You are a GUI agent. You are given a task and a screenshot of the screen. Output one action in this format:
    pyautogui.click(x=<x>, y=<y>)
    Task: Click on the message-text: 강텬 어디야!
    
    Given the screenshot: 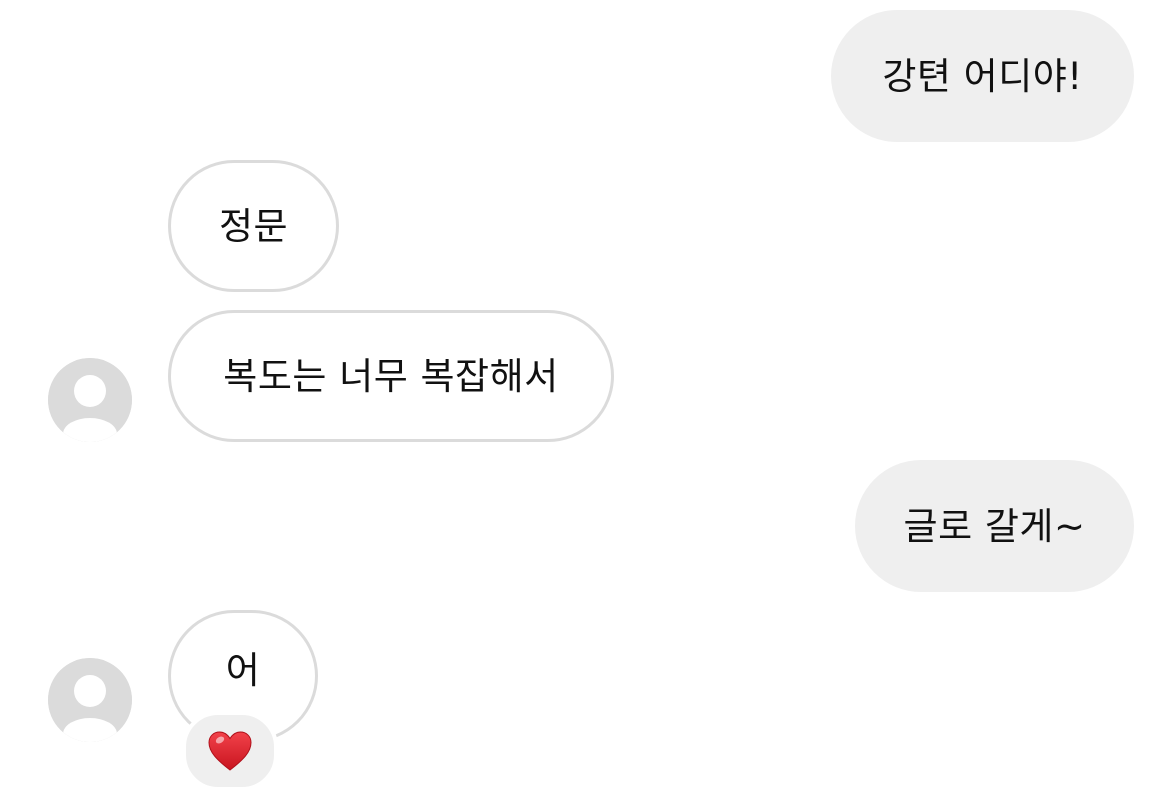 What is the action you would take?
    pyautogui.click(x=982, y=76)
    